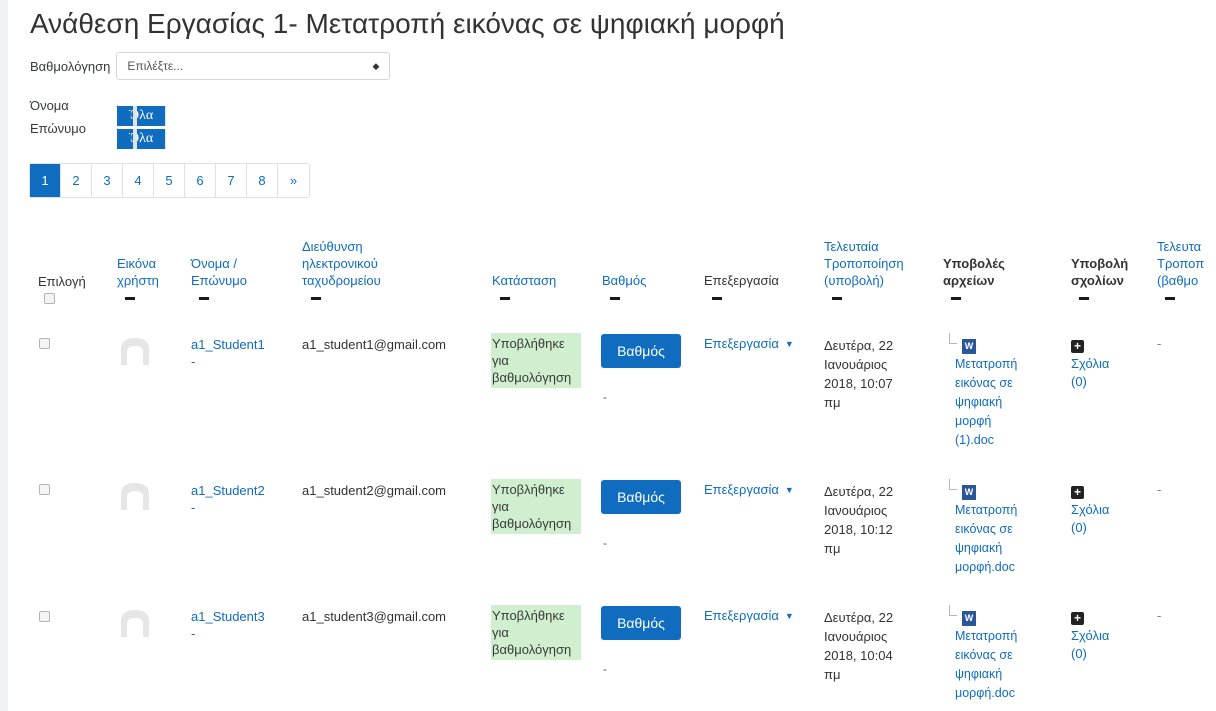 This screenshot has width=1216, height=711. What do you see at coordinates (524, 280) in the screenshot?
I see `col-status: Κατάσταση` at bounding box center [524, 280].